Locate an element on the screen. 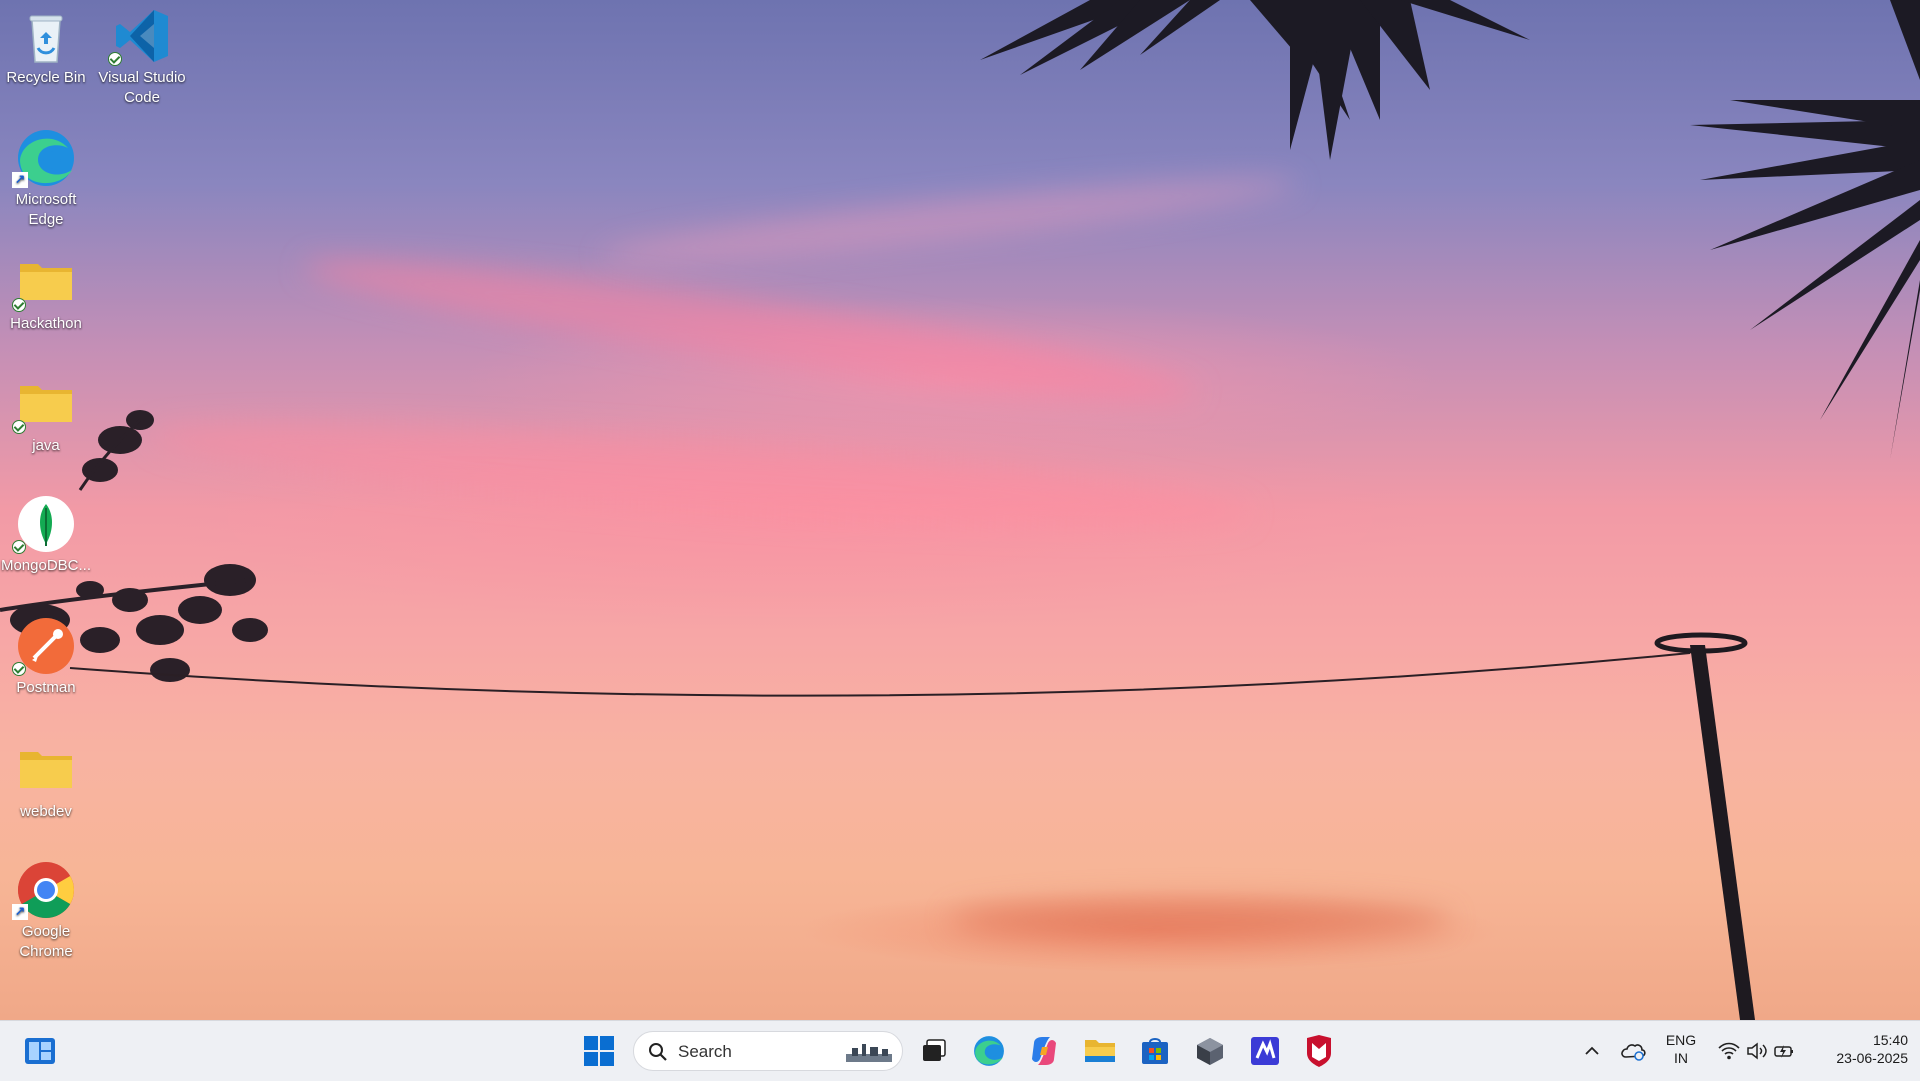 This screenshot has height=1081, width=1920. desktop-icon-vscode: Visual Studio Code is located at coordinates (142, 57).